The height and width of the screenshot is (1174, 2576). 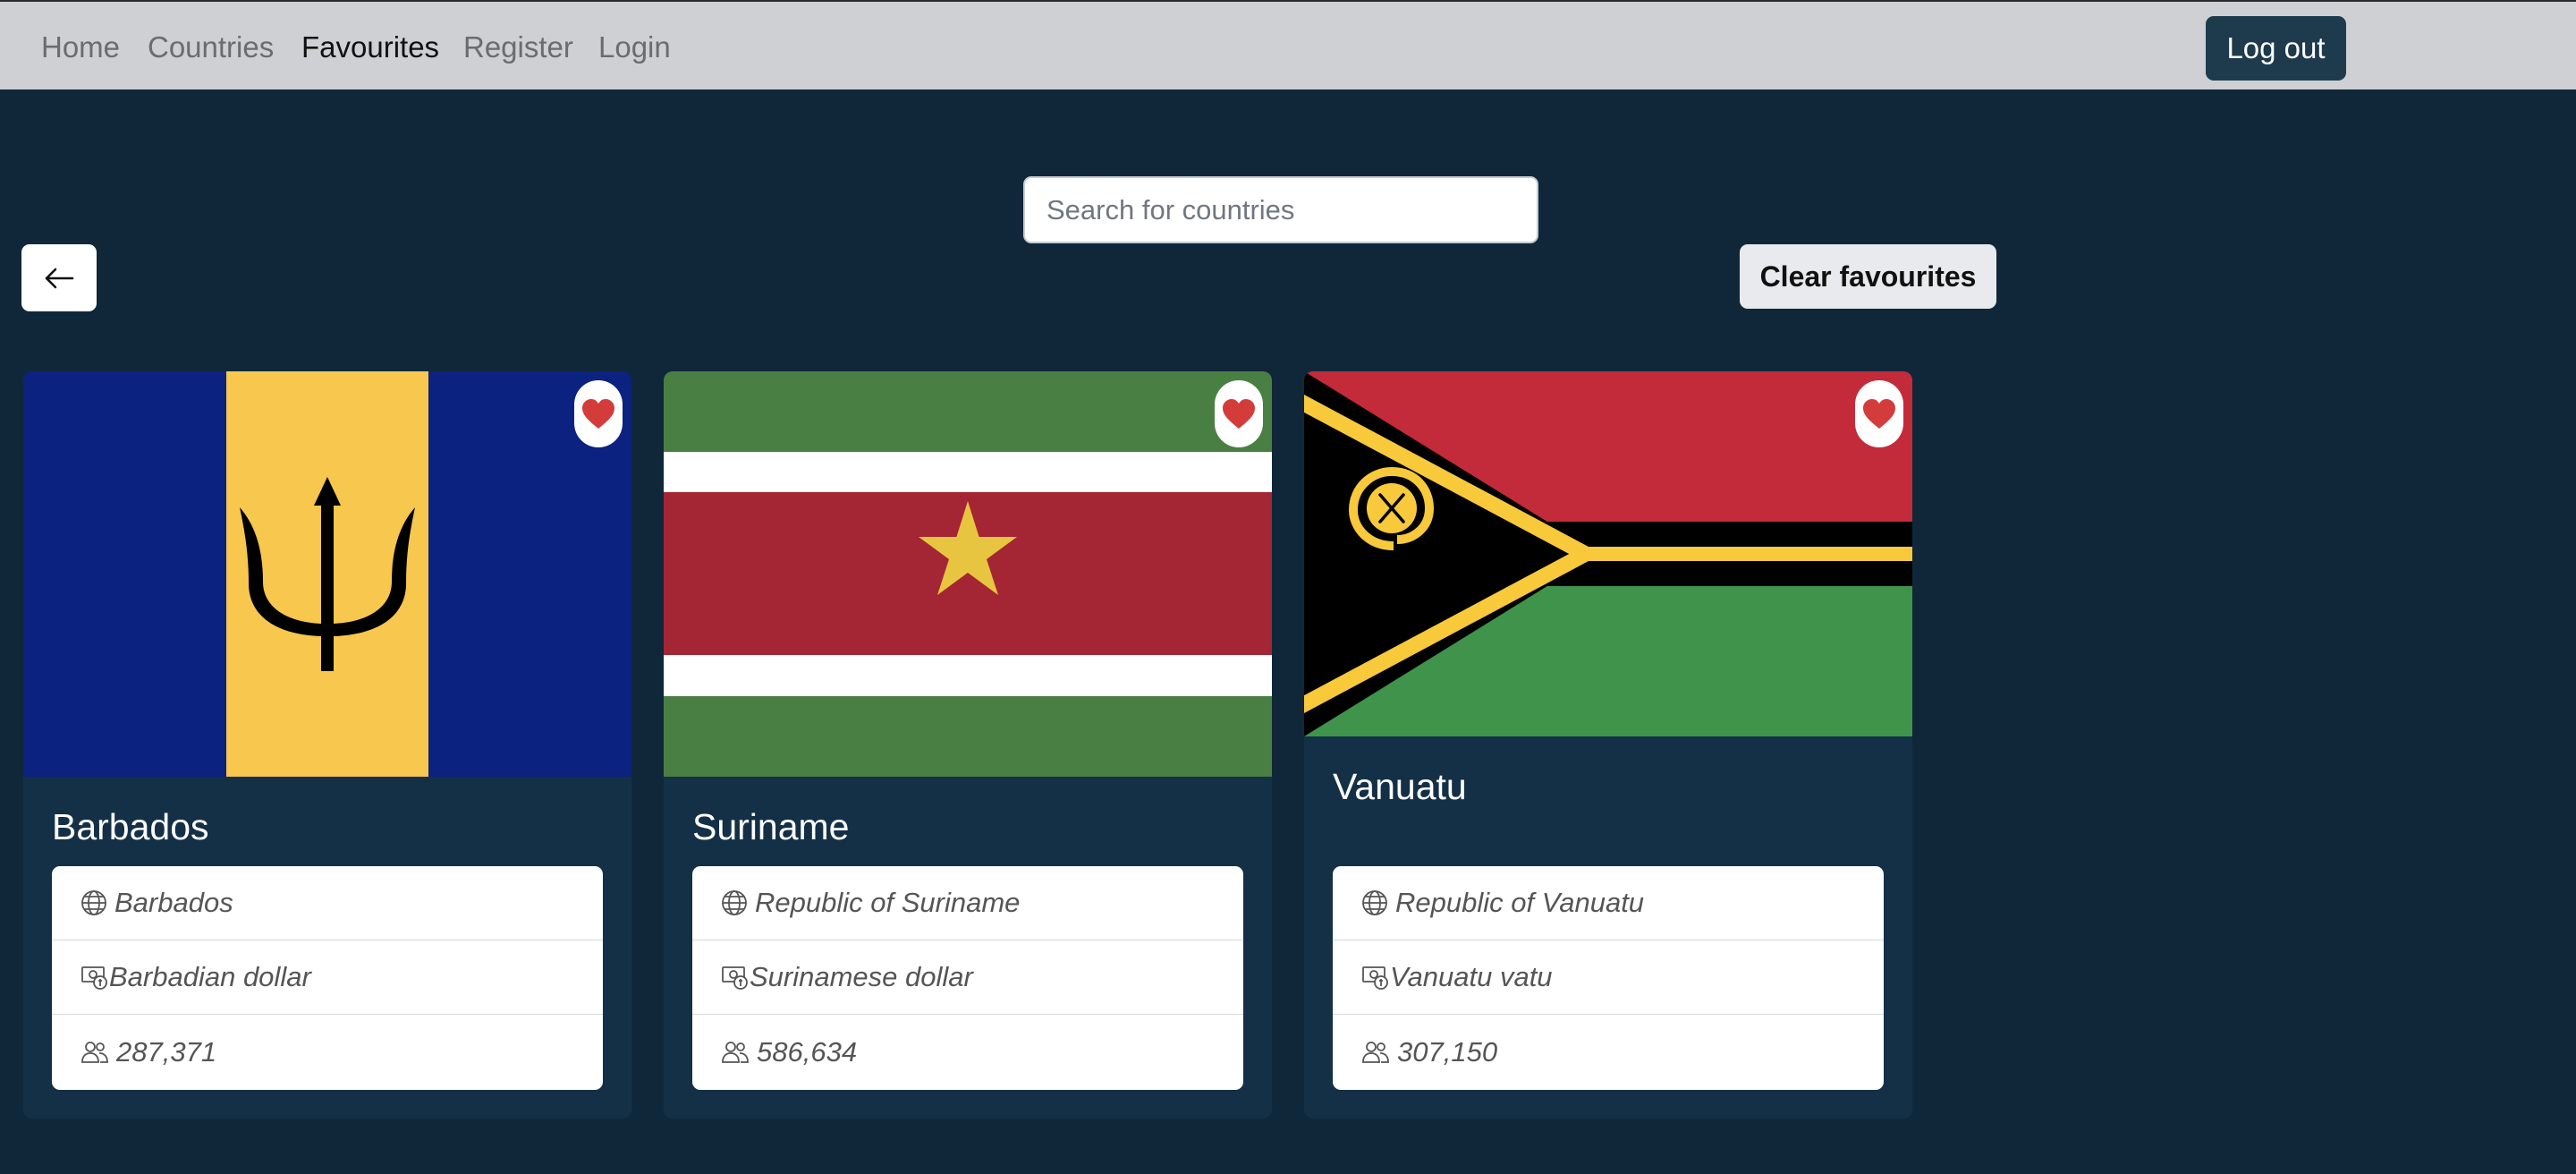 I want to click on nav-favourites-link: Favourites, so click(x=370, y=47).